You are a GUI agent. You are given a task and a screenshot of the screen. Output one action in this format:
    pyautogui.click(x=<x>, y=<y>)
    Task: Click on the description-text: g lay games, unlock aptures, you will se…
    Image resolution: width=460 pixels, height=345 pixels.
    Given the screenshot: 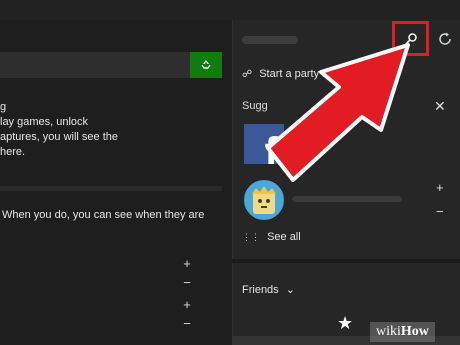 What is the action you would take?
    pyautogui.click(x=110, y=130)
    